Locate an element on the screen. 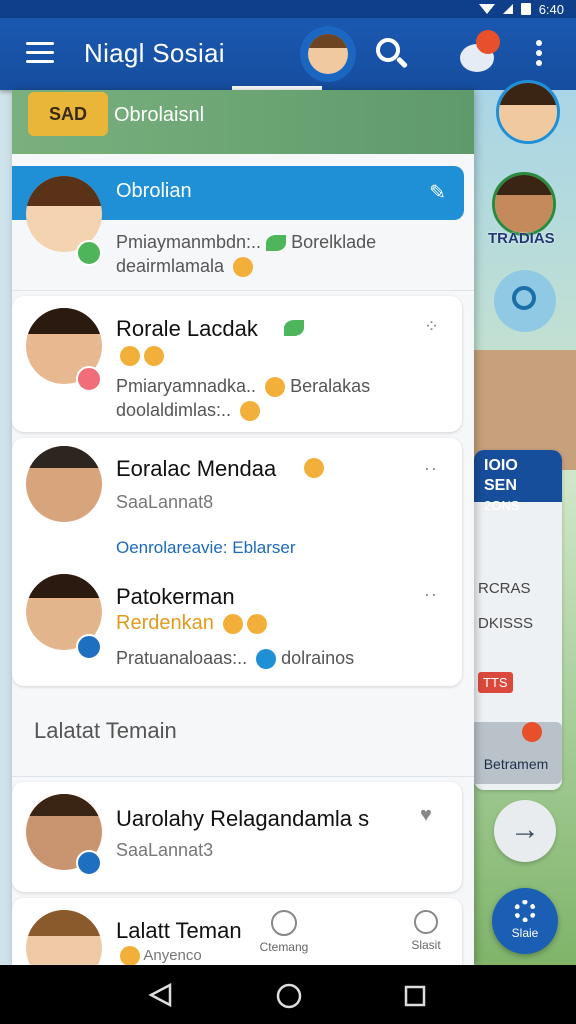 The image size is (576, 1024). side-card-line2: DKISSS is located at coordinates (506, 623).